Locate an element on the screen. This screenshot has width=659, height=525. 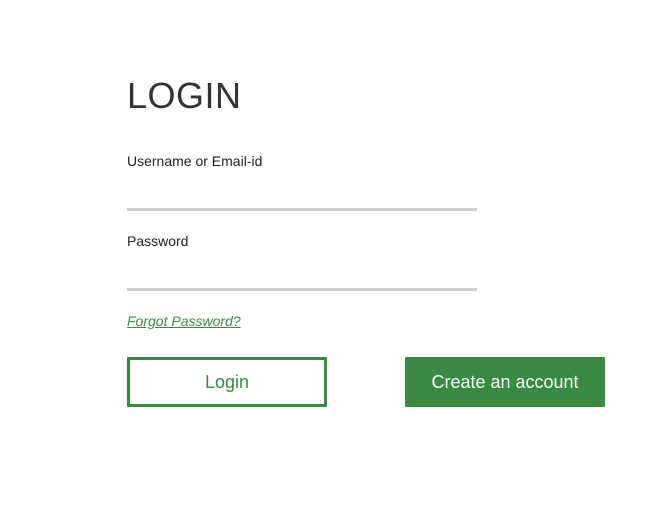
create-account-button: Create an account is located at coordinates (505, 382).